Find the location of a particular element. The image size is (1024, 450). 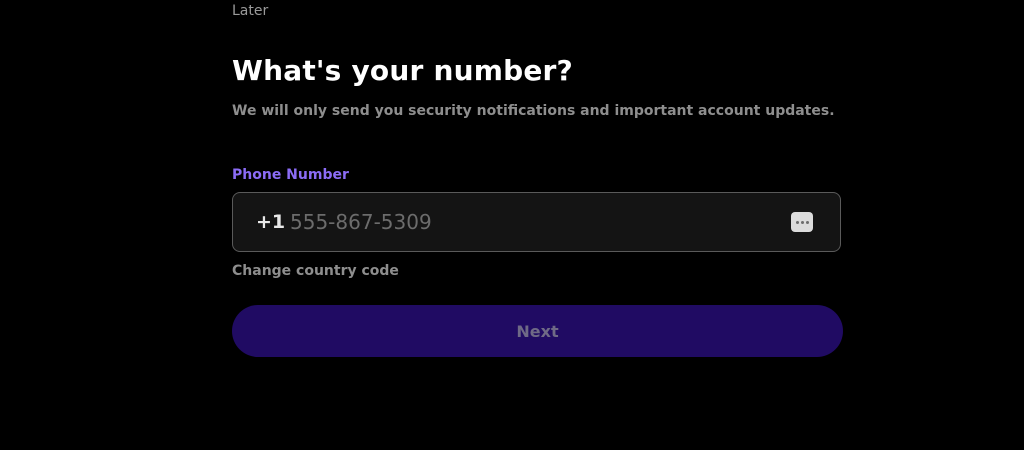

phone-number-field: +1 is located at coordinates (536, 222).